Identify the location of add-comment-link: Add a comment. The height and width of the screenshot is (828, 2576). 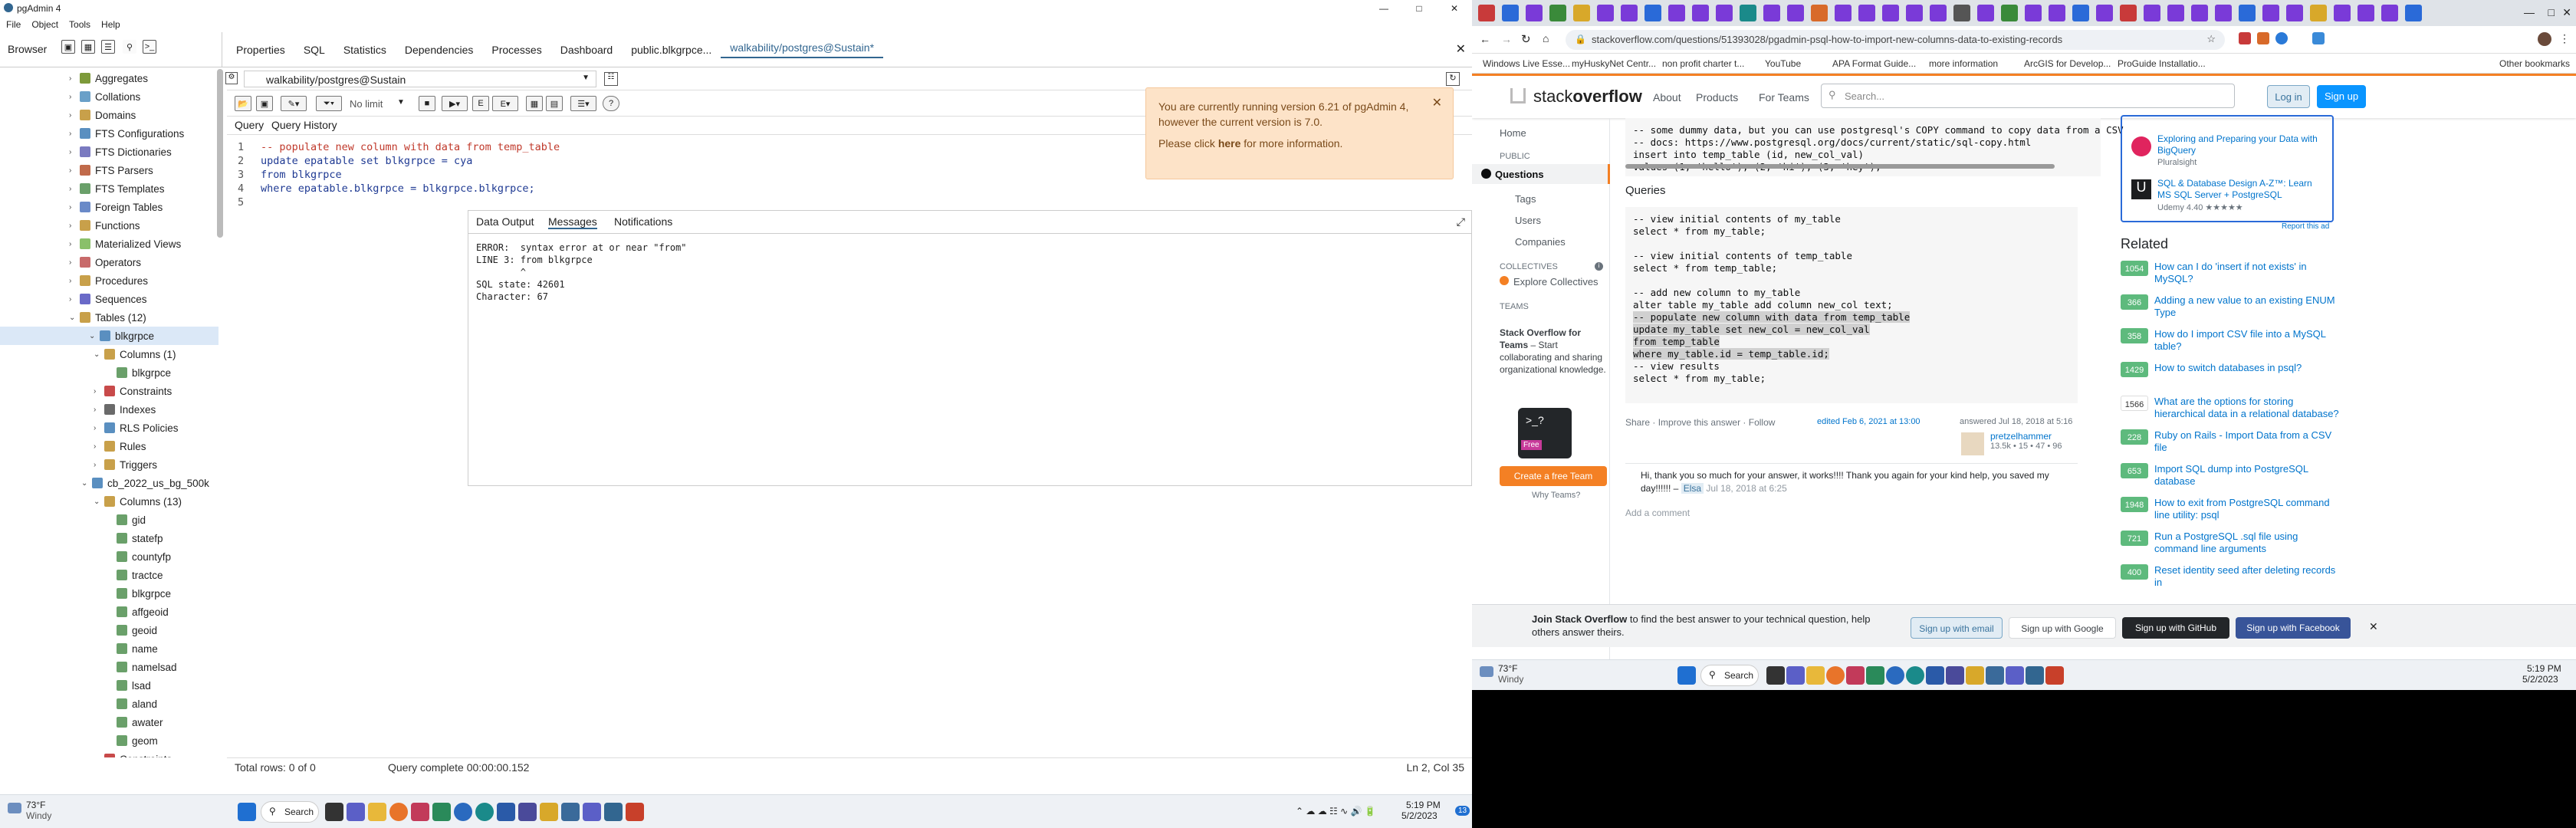
(1658, 513).